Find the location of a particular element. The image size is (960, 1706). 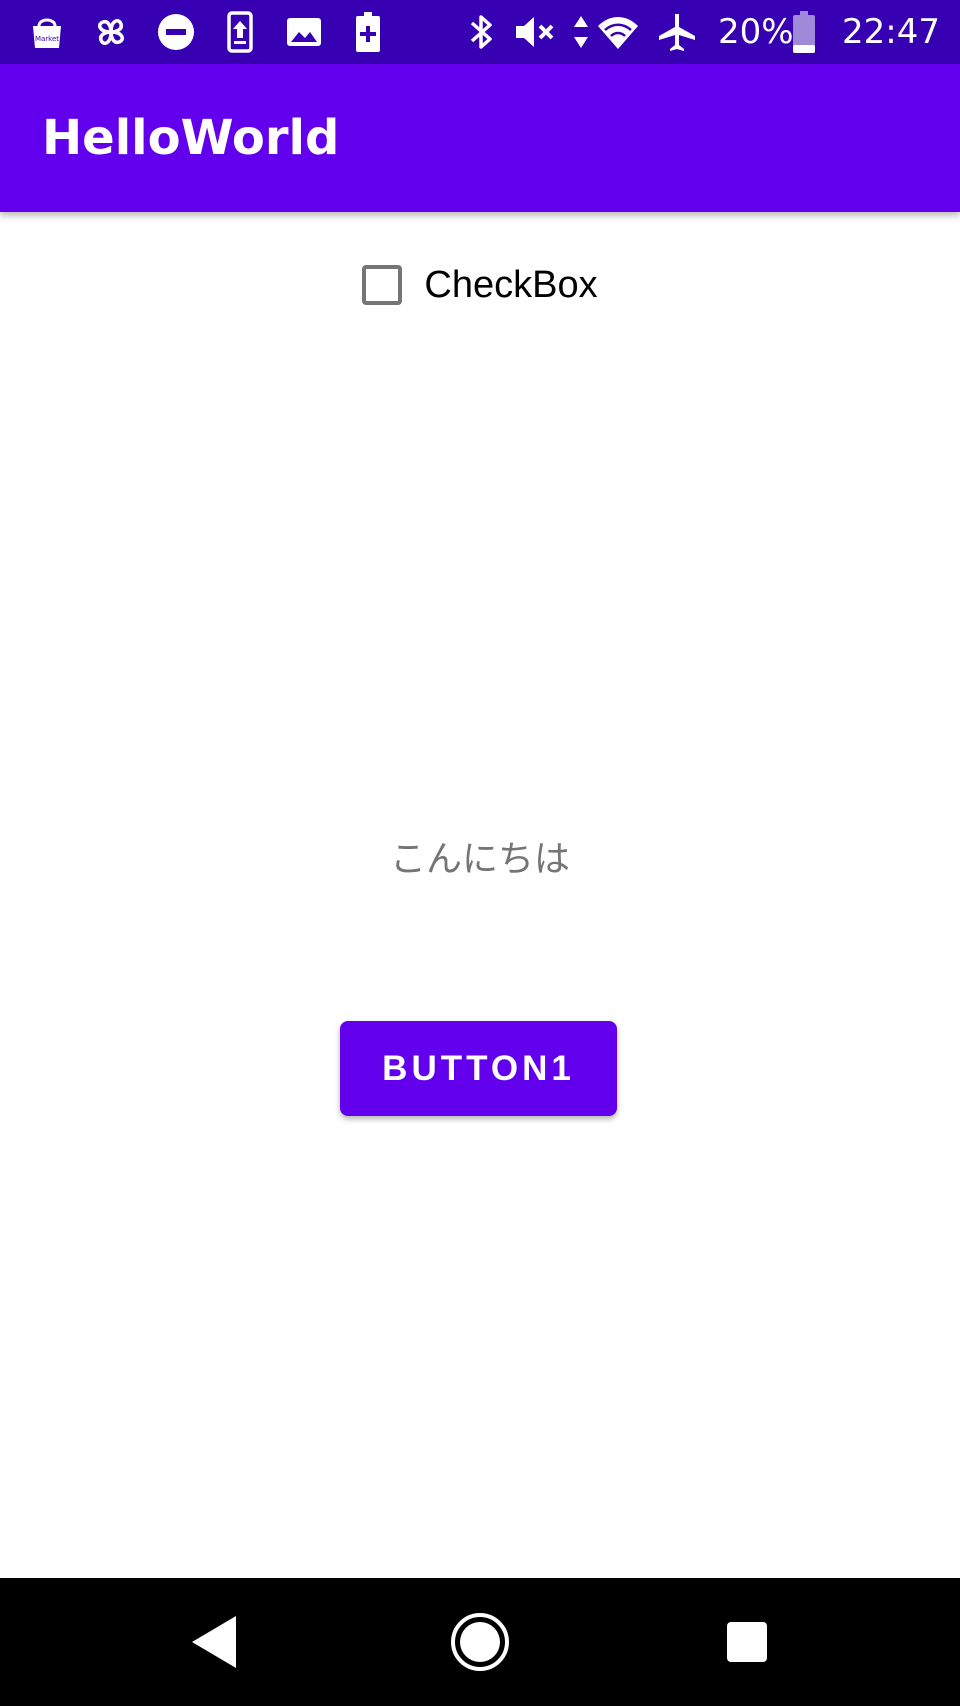

app-title: HelloWorld is located at coordinates (191, 138).